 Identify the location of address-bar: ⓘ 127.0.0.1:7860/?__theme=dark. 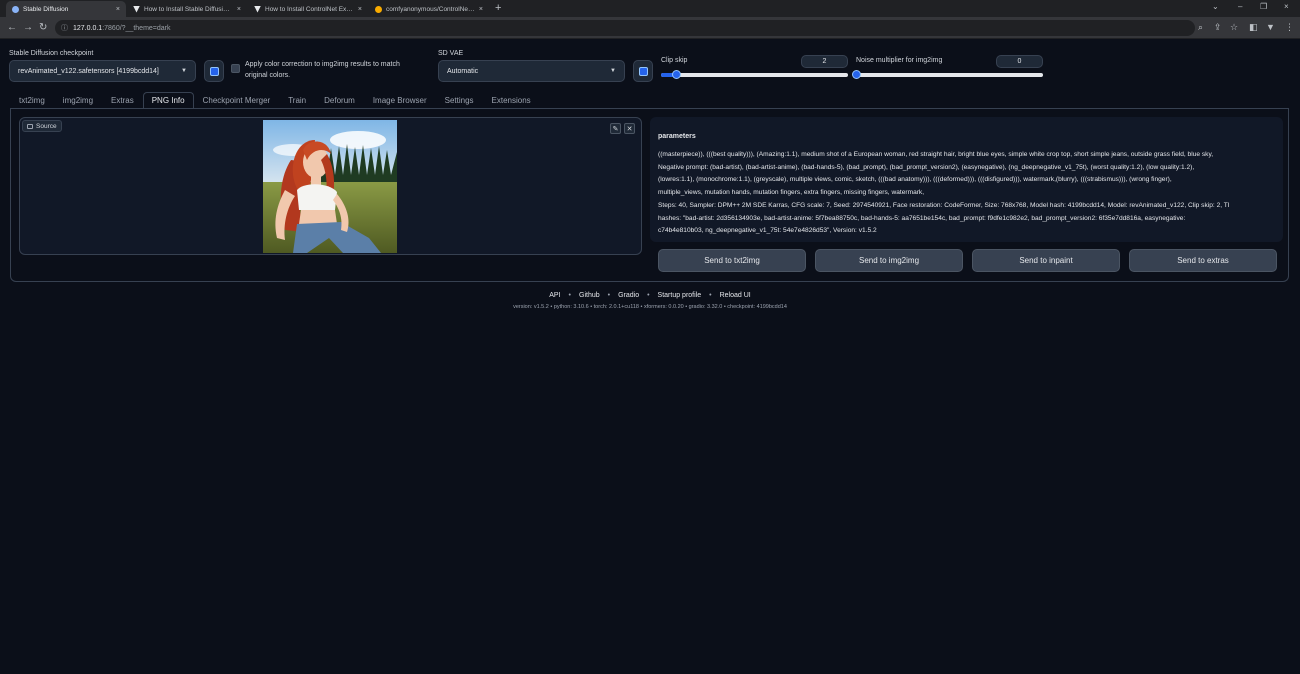
(625, 28).